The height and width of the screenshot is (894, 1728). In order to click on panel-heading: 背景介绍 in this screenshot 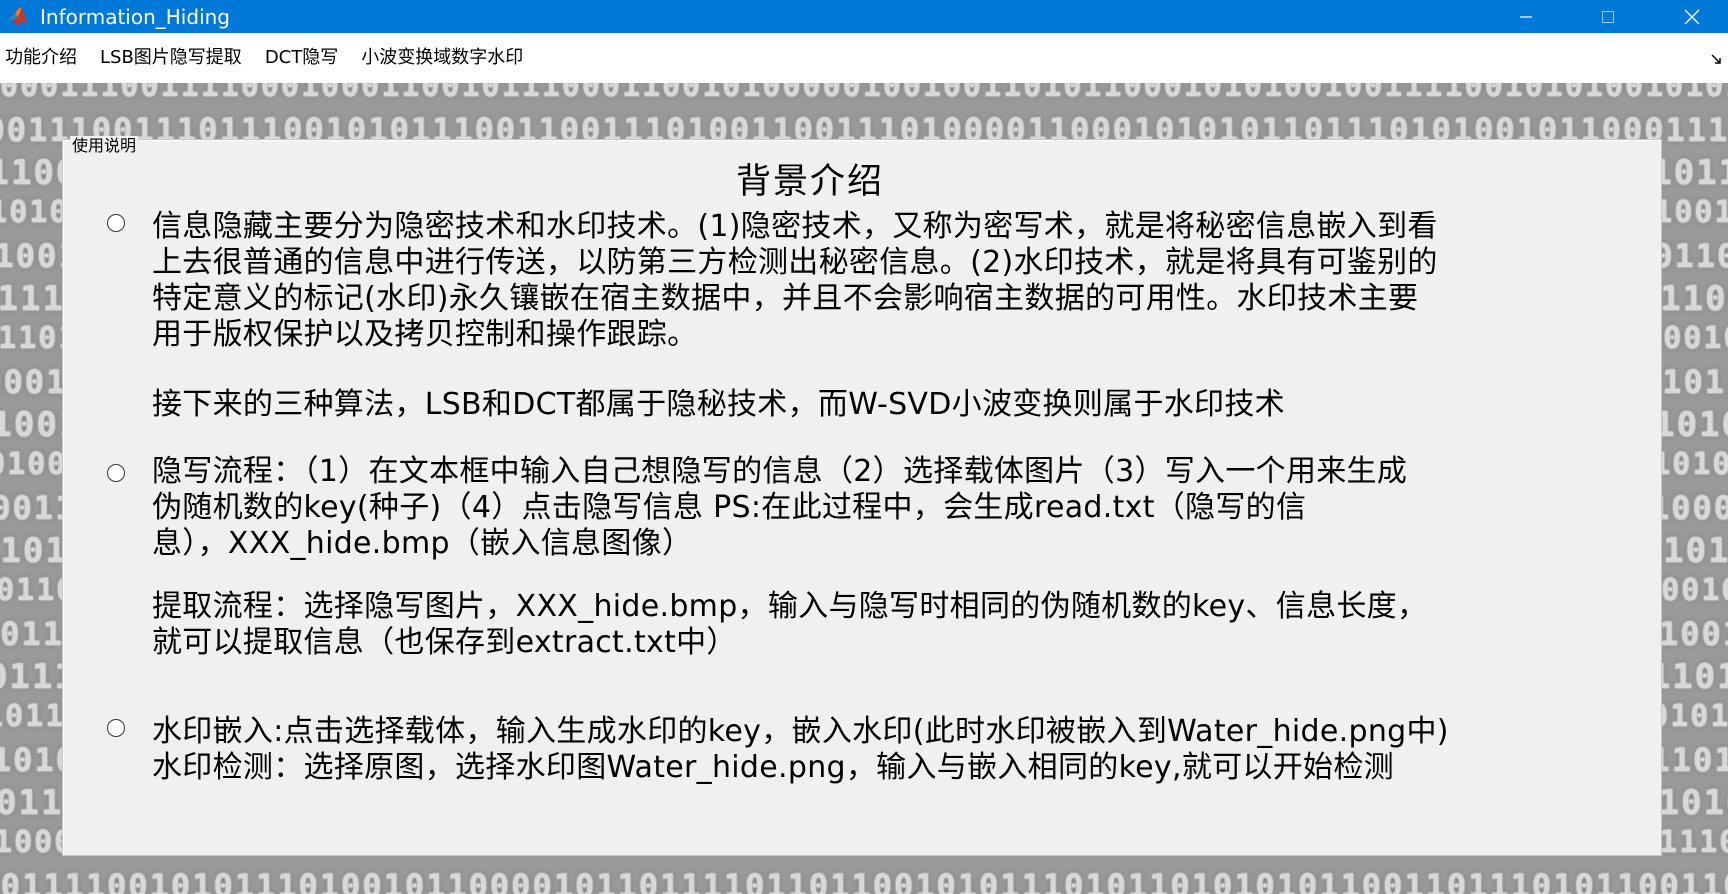, I will do `click(809, 182)`.